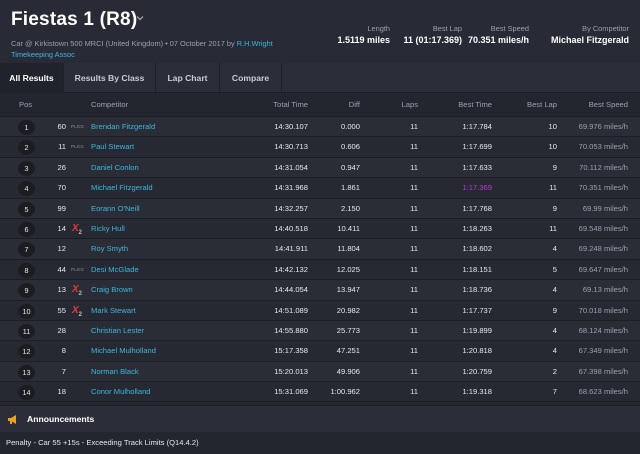 This screenshot has width=640, height=454. What do you see at coordinates (536, 104) in the screenshot?
I see `col-best-lap: Best Lap` at bounding box center [536, 104].